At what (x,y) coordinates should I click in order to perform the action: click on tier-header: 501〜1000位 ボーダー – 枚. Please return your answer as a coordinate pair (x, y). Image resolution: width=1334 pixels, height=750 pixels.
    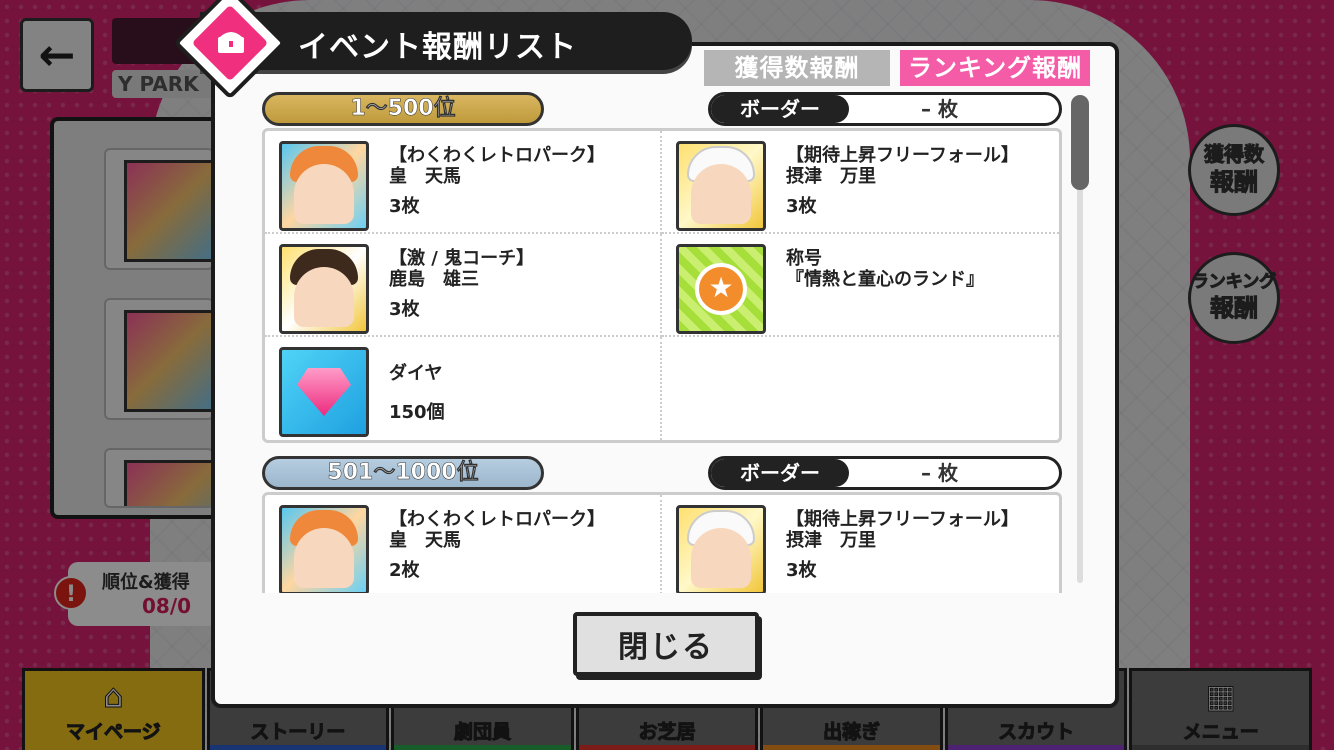
    Looking at the image, I should click on (662, 472).